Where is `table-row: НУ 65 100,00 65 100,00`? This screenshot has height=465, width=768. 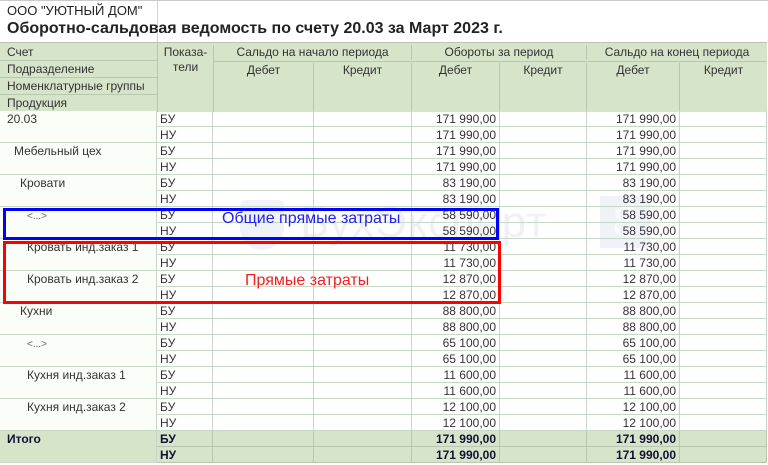 table-row: НУ 65 100,00 65 100,00 is located at coordinates (383, 359).